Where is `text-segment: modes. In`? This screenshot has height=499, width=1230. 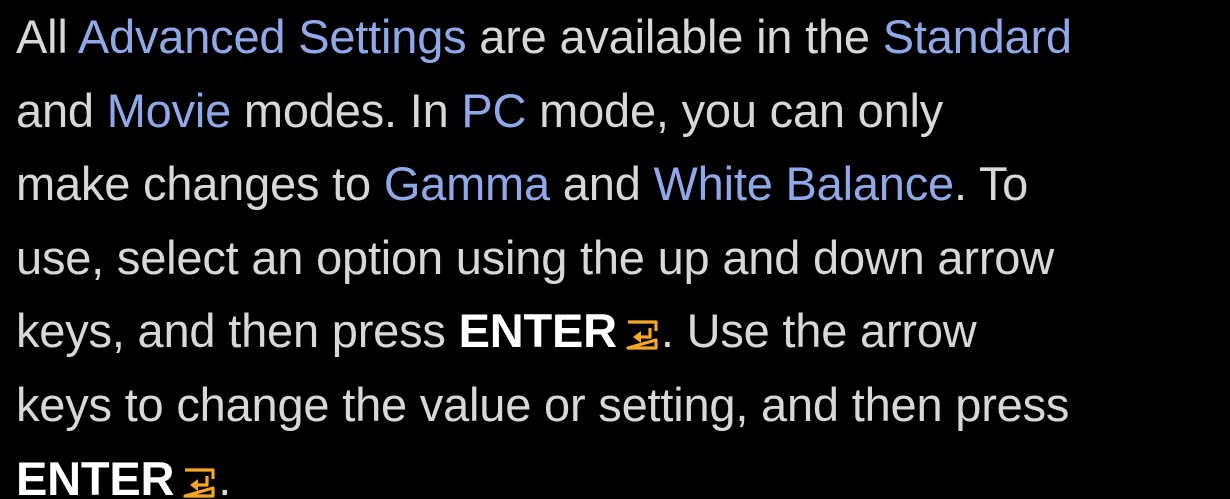 text-segment: modes. In is located at coordinates (346, 110).